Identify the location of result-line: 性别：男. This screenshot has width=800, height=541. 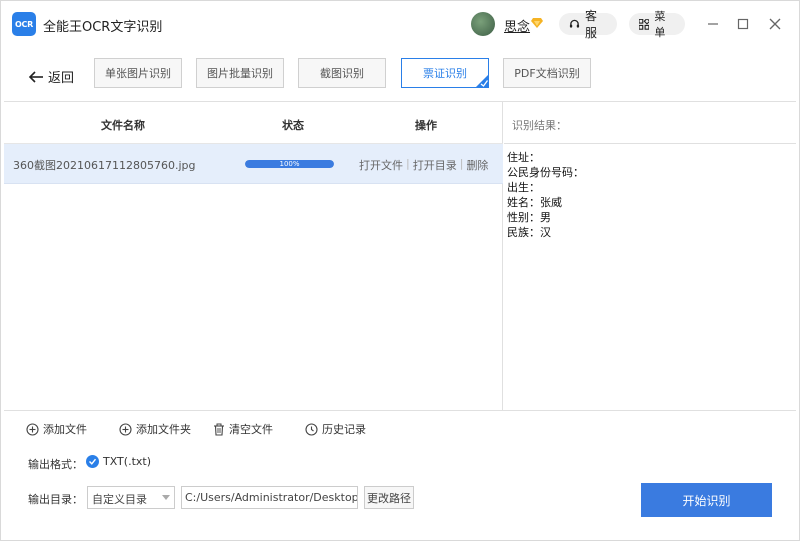
(529, 217).